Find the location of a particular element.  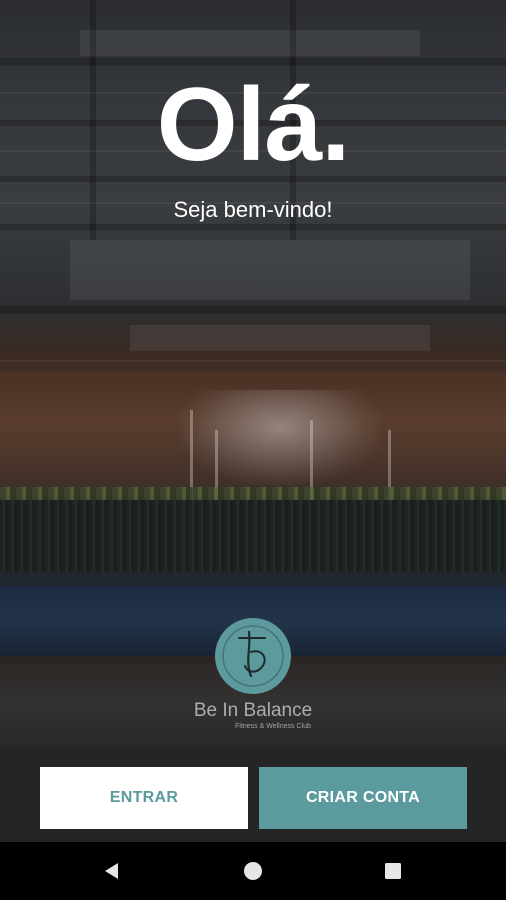

logo-figure-icon is located at coordinates (253, 656).